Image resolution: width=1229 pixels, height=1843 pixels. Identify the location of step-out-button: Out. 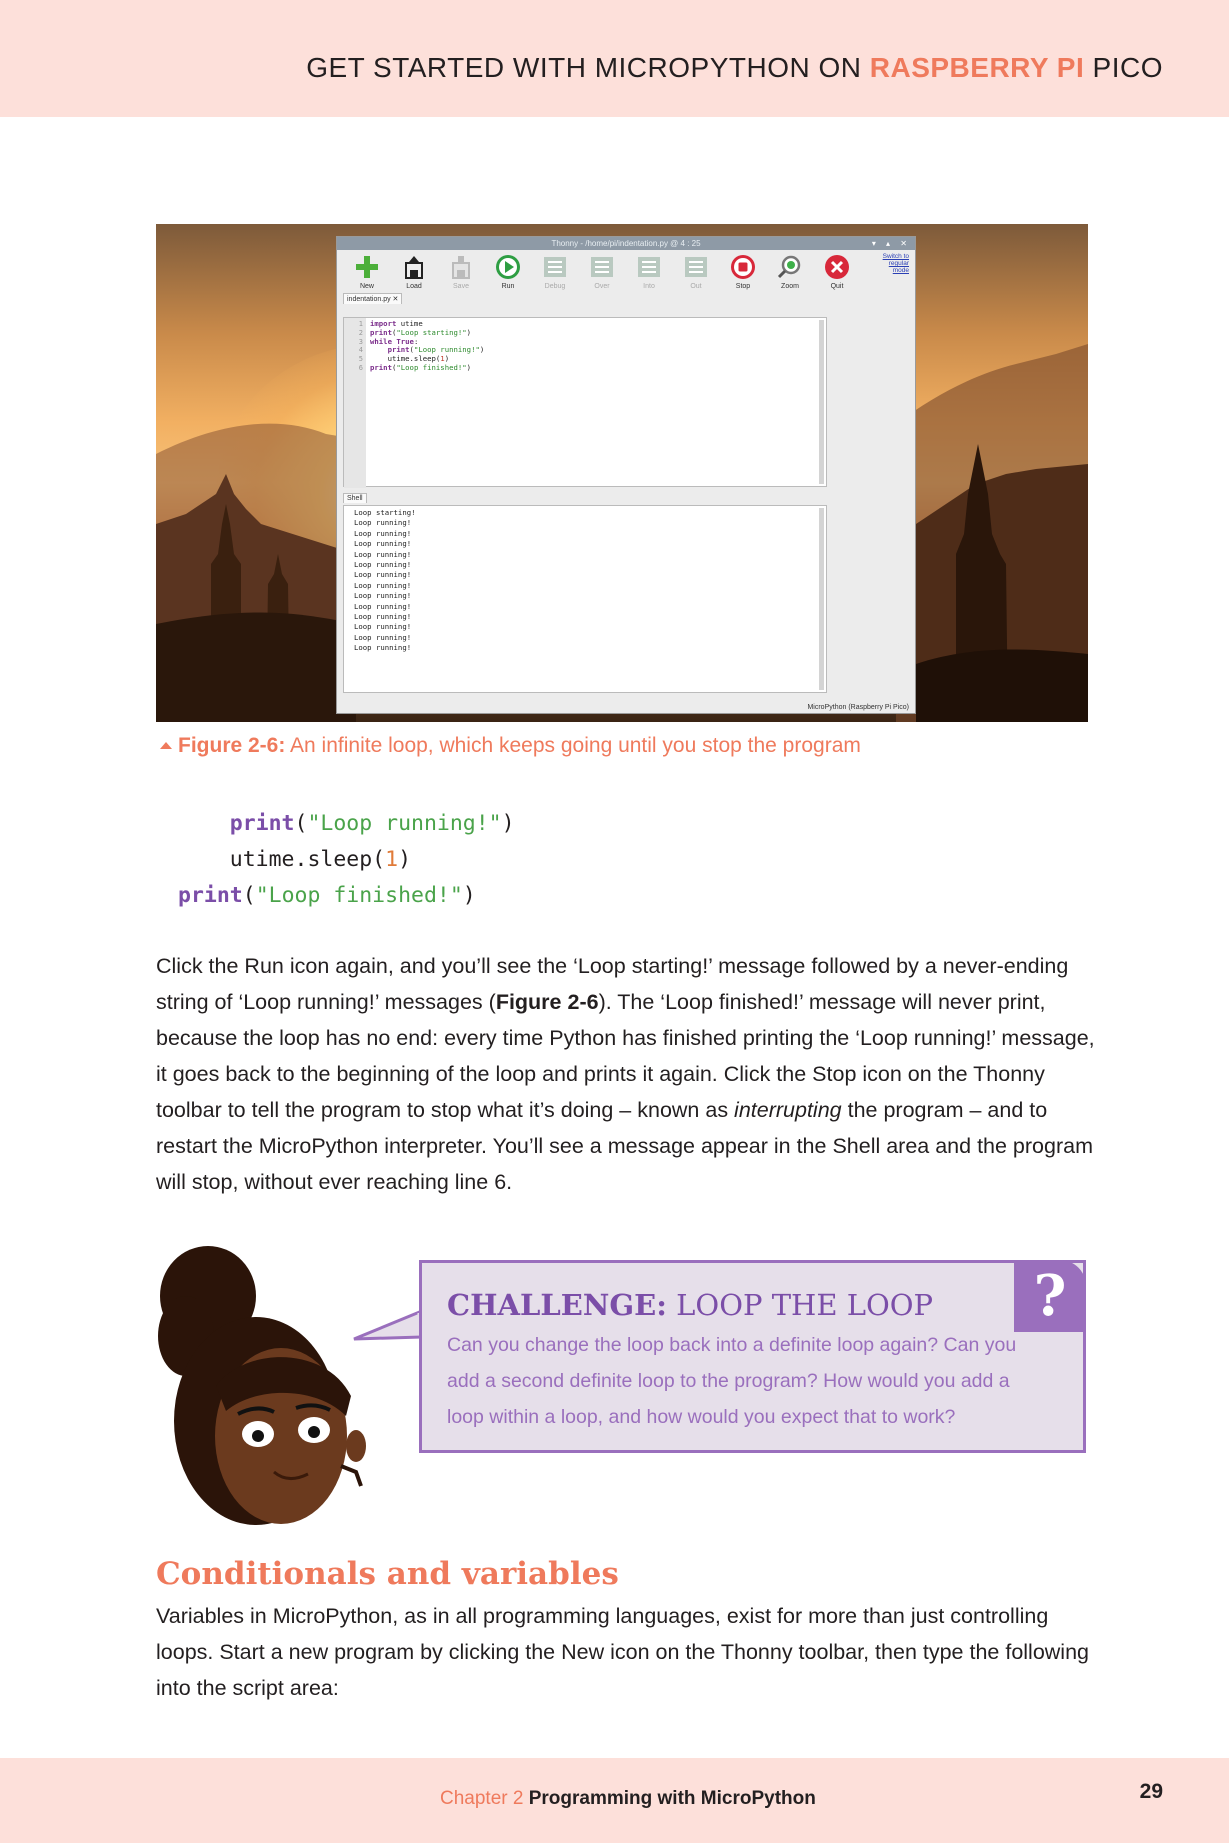
(696, 272).